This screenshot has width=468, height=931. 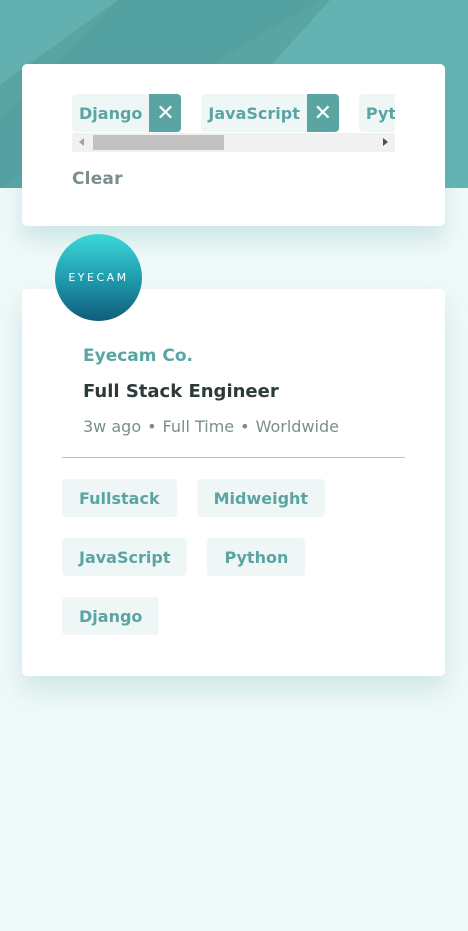 What do you see at coordinates (112, 426) in the screenshot?
I see `posted-at: 3w ago` at bounding box center [112, 426].